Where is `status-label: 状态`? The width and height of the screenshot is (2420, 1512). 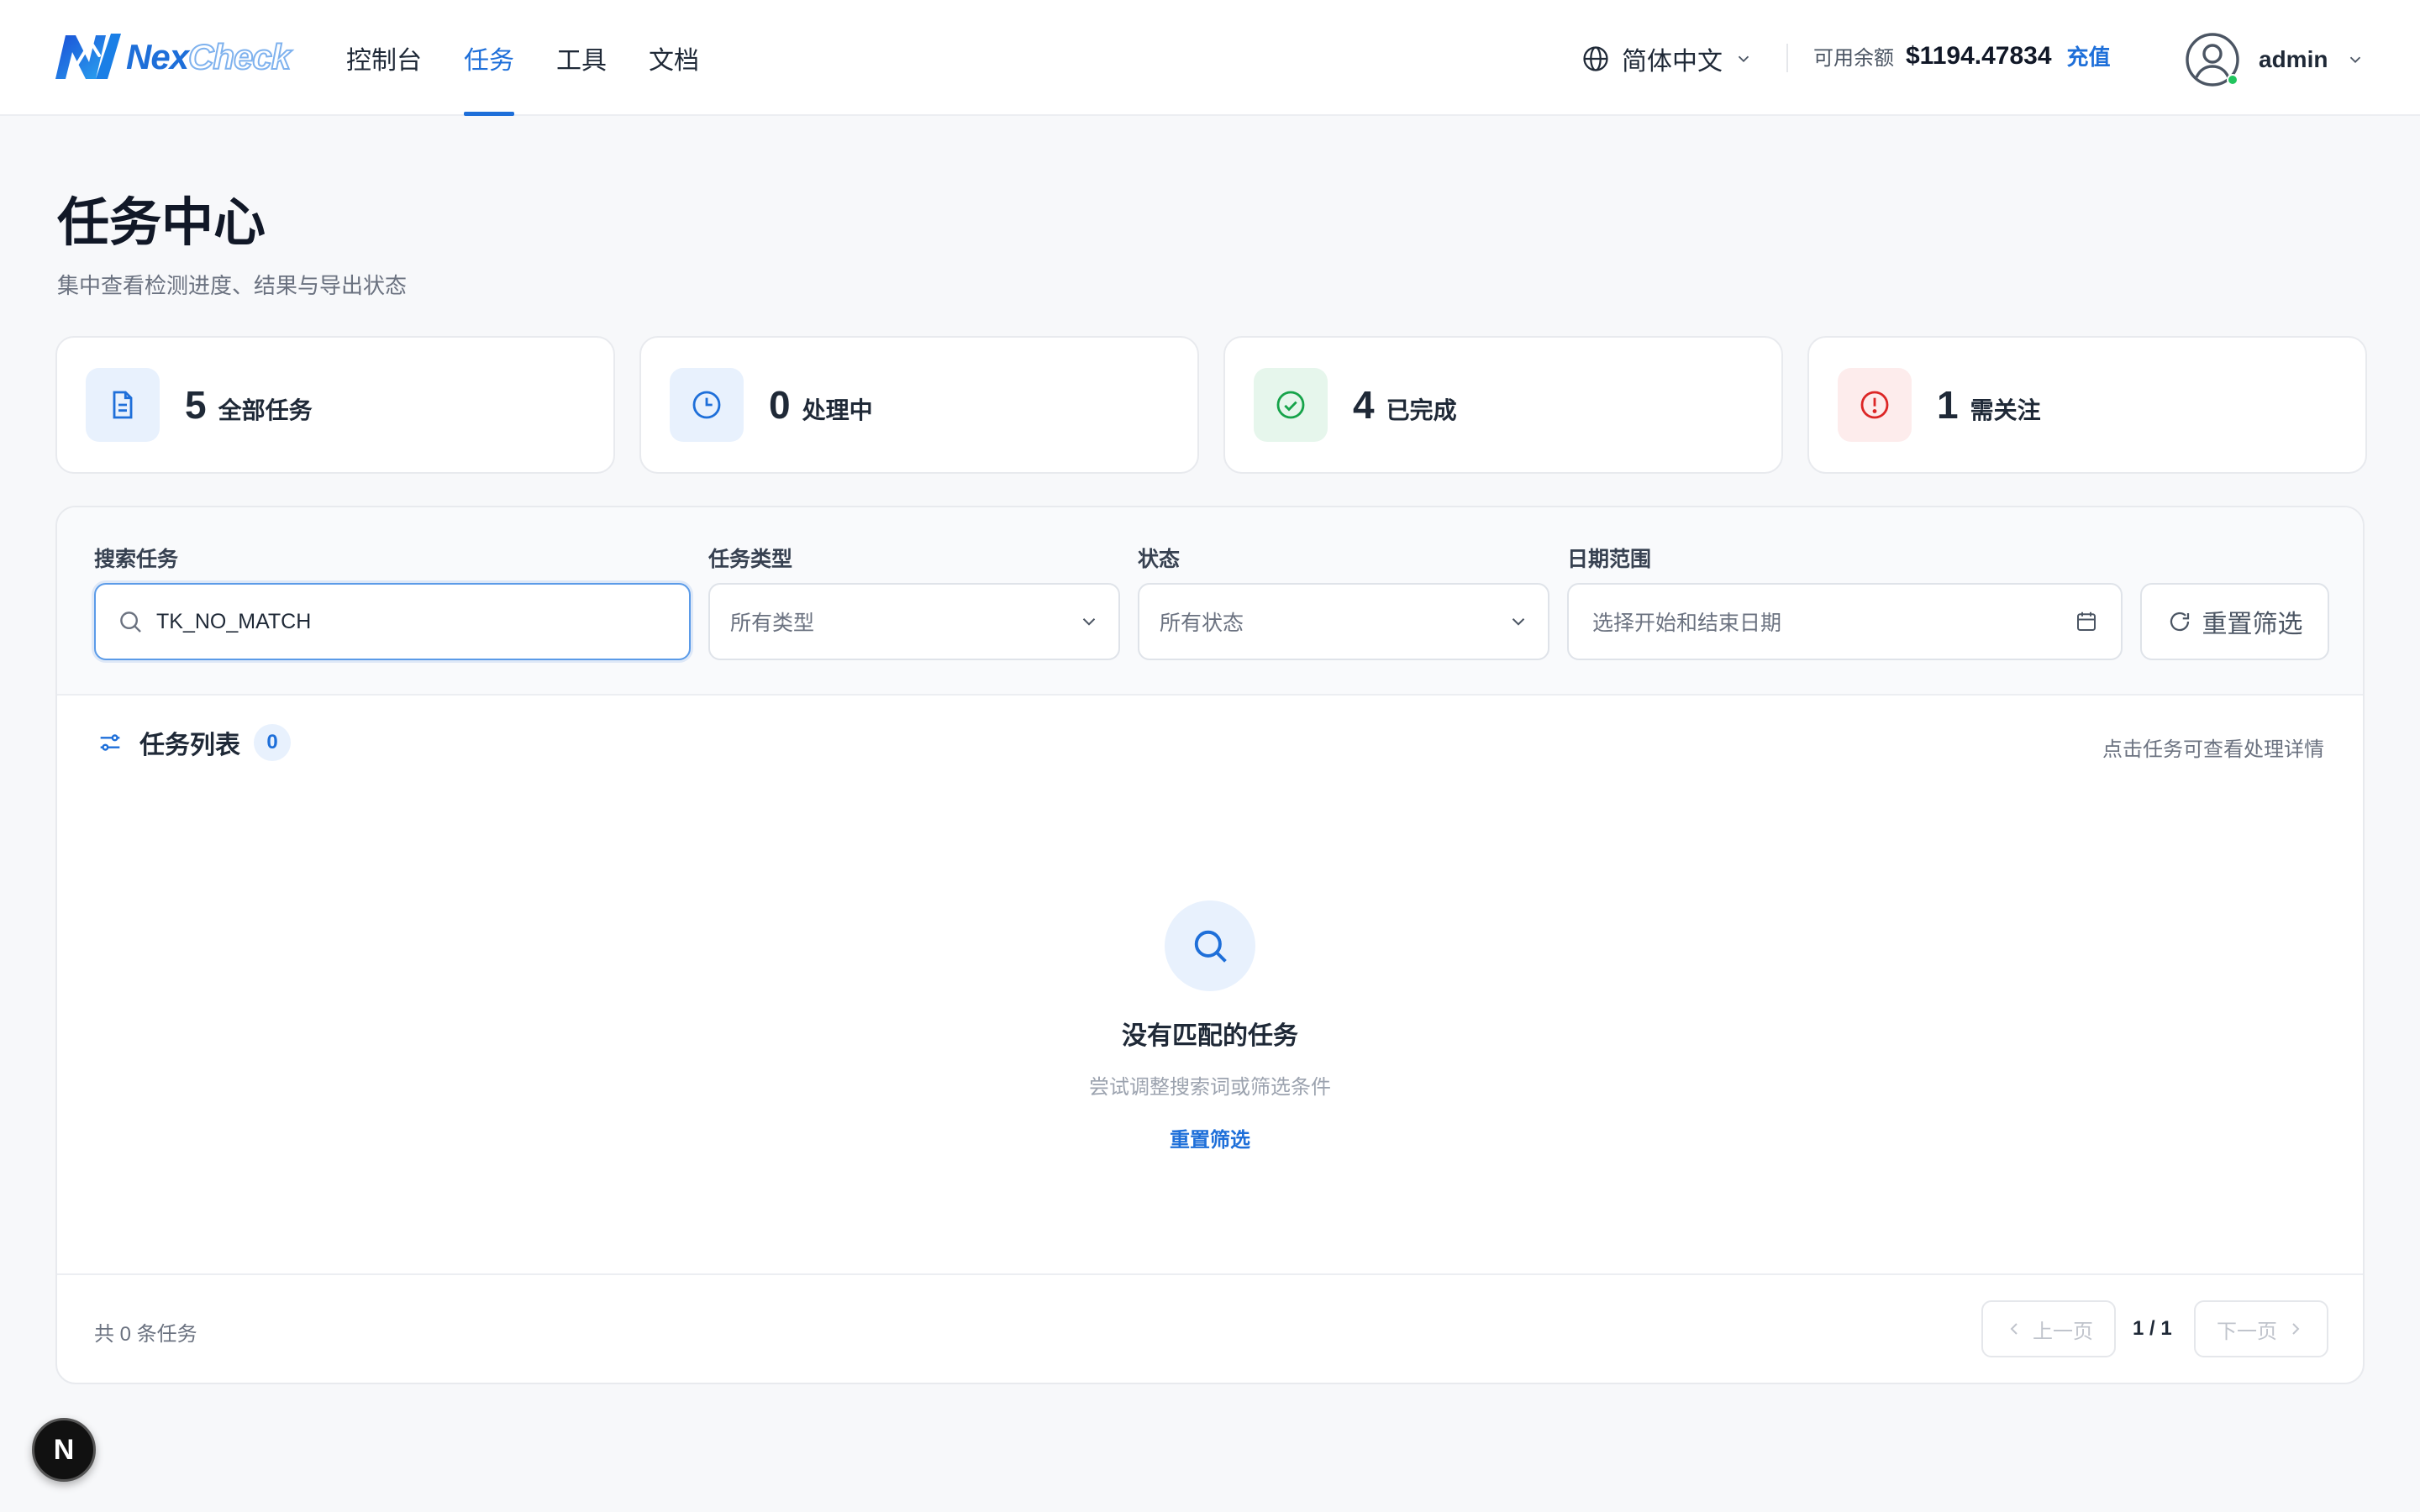
status-label: 状态 is located at coordinates (1159, 559).